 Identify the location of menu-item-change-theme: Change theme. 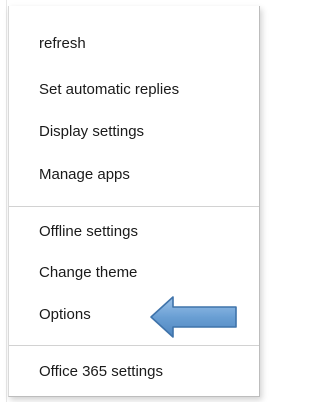
(88, 273).